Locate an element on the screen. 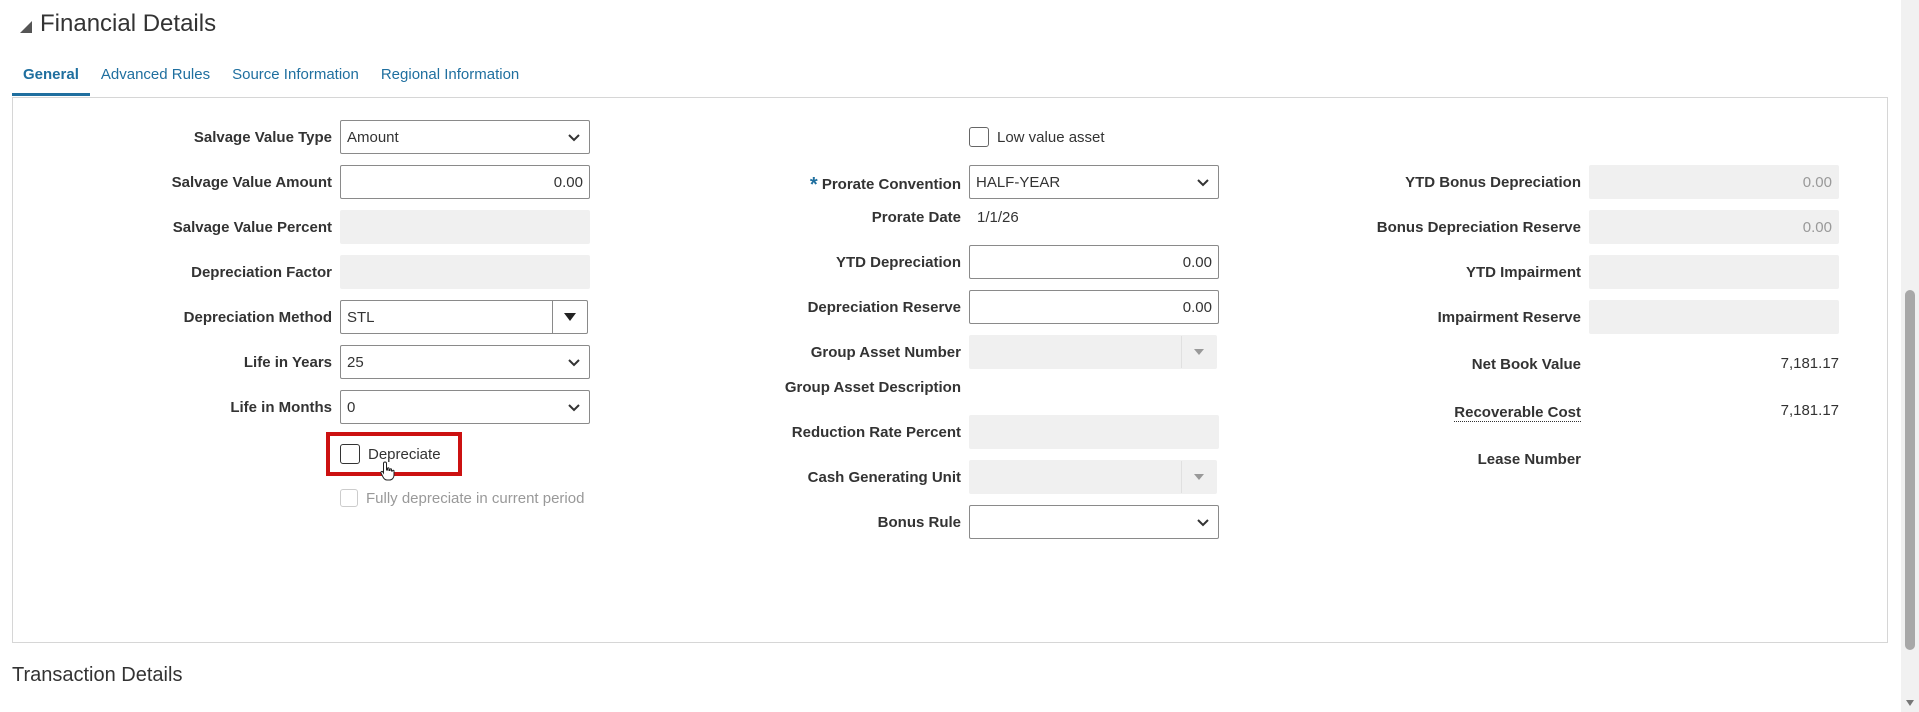  section-header: Financial Details is located at coordinates (118, 24).